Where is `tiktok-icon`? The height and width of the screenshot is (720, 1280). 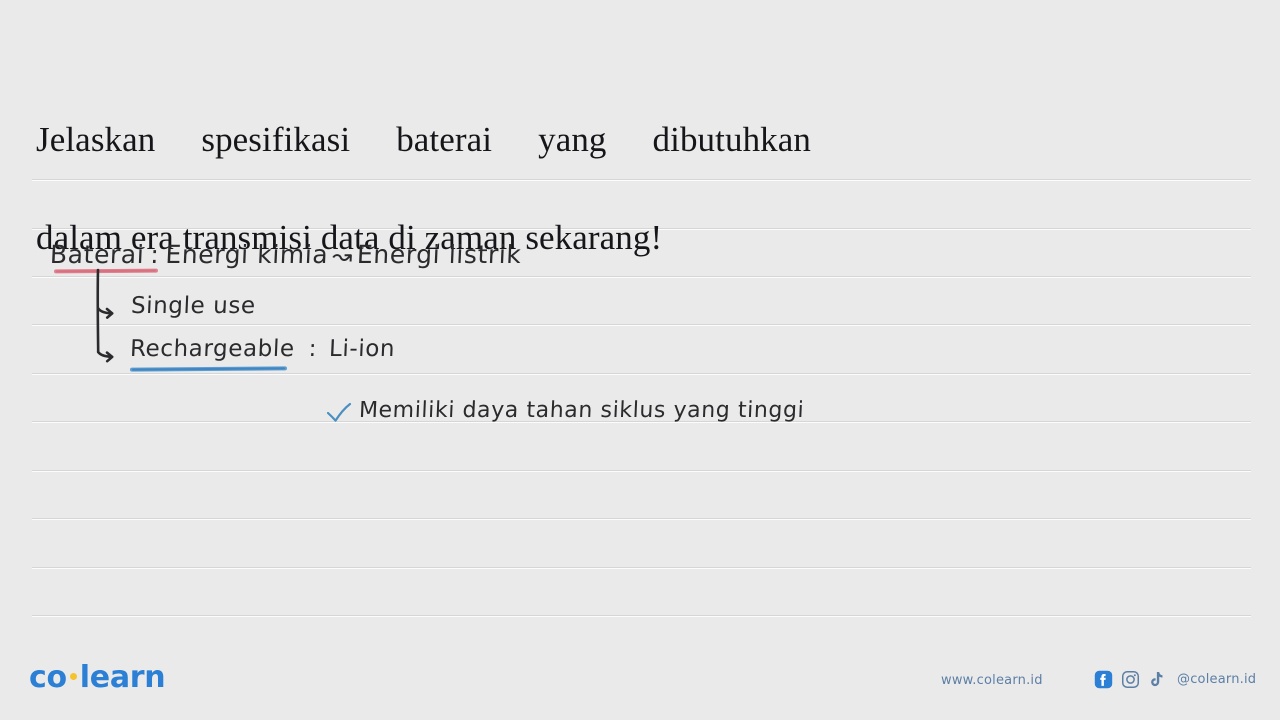
tiktok-icon is located at coordinates (1157, 679).